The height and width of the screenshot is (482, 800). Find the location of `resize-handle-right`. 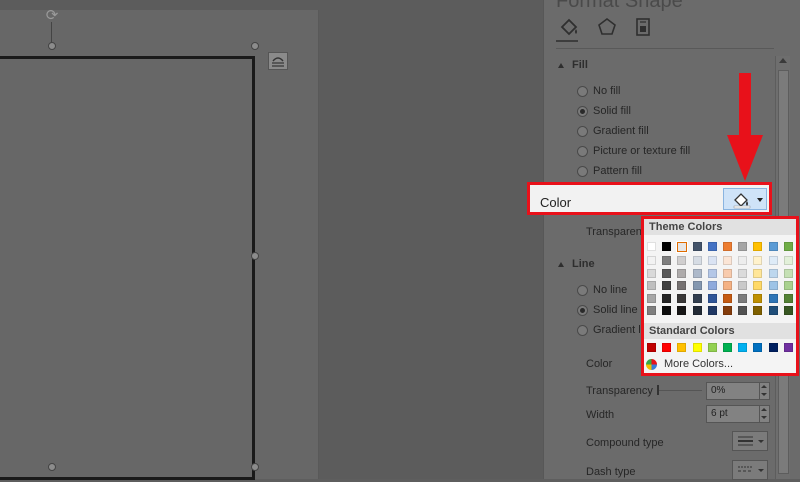

resize-handle-right is located at coordinates (255, 256).